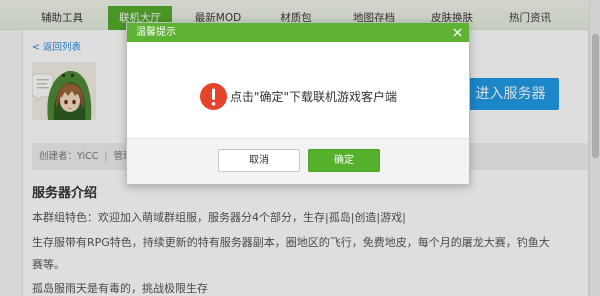 This screenshot has height=296, width=600. What do you see at coordinates (259, 160) in the screenshot?
I see `cancel-button: 取消` at bounding box center [259, 160].